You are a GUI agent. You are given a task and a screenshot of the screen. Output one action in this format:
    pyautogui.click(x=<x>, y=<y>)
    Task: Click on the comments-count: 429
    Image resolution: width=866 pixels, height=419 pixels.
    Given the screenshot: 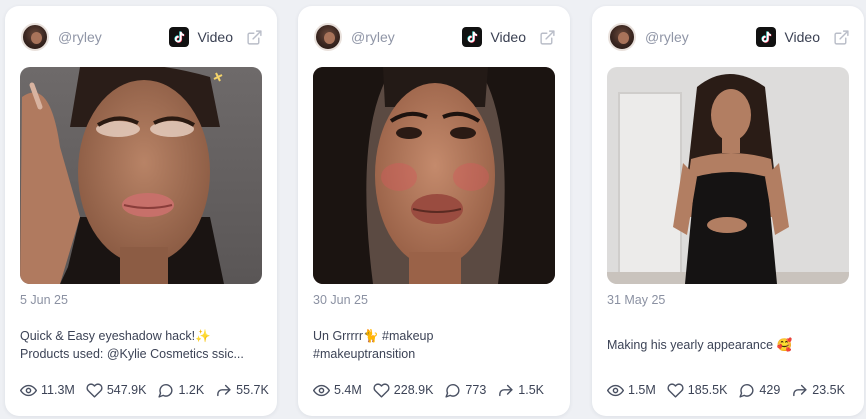 What is the action you would take?
    pyautogui.click(x=770, y=390)
    